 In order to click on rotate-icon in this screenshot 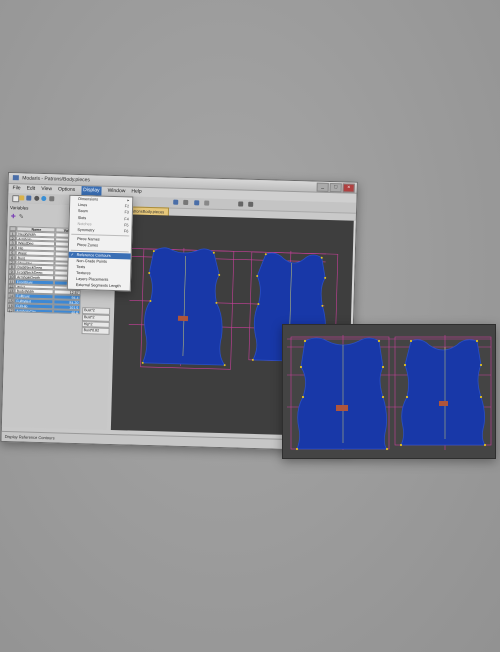, I will do `click(241, 204)`.